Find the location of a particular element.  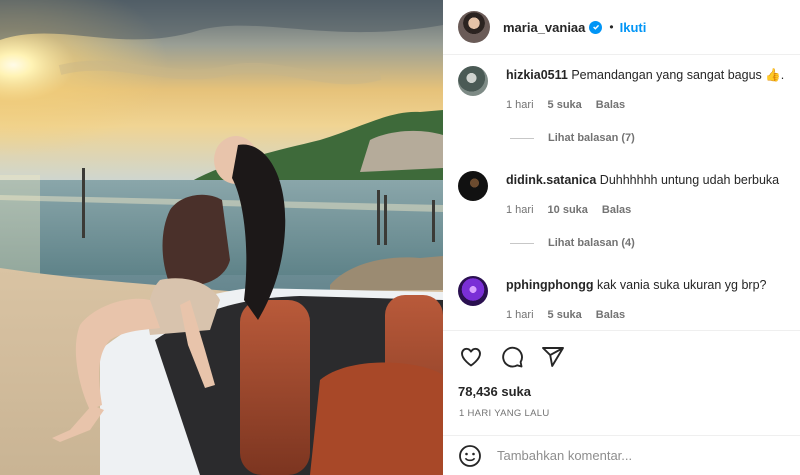

post-header: maria_vaniaa • Ikuti is located at coordinates (621, 27).